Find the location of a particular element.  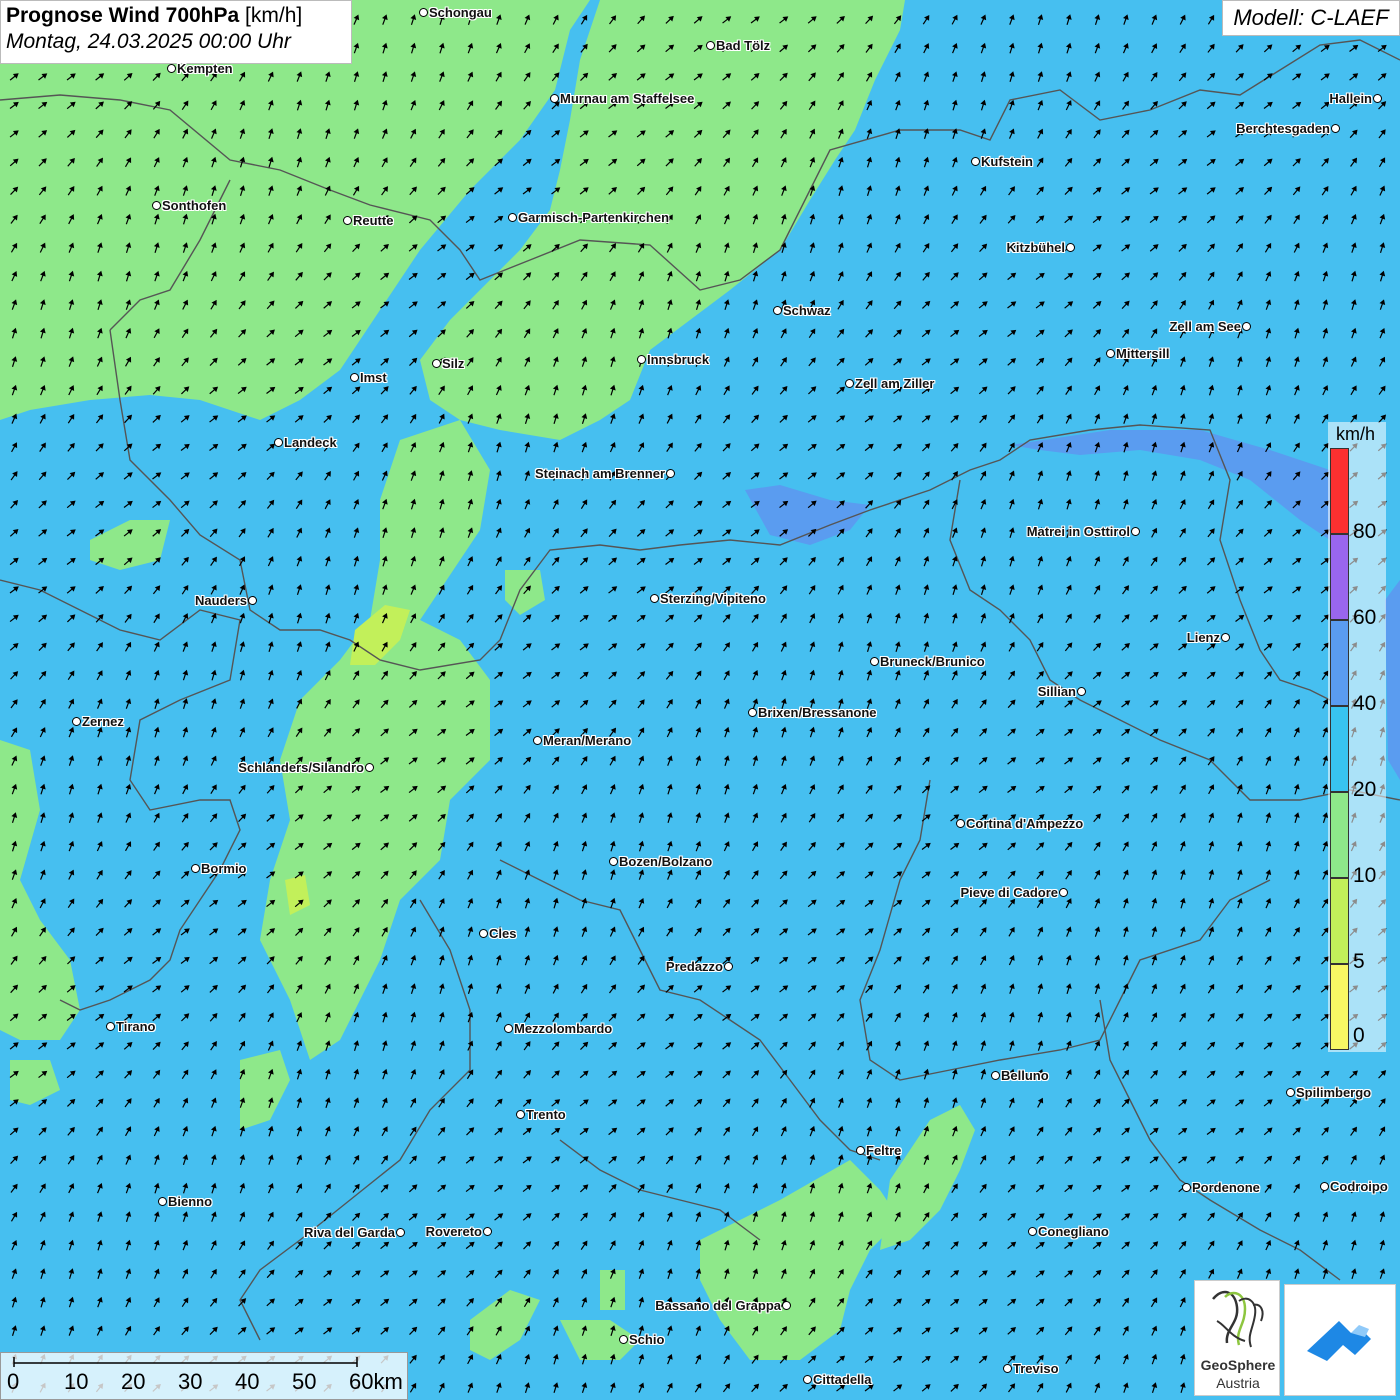

city-label: Kempten is located at coordinates (205, 68).